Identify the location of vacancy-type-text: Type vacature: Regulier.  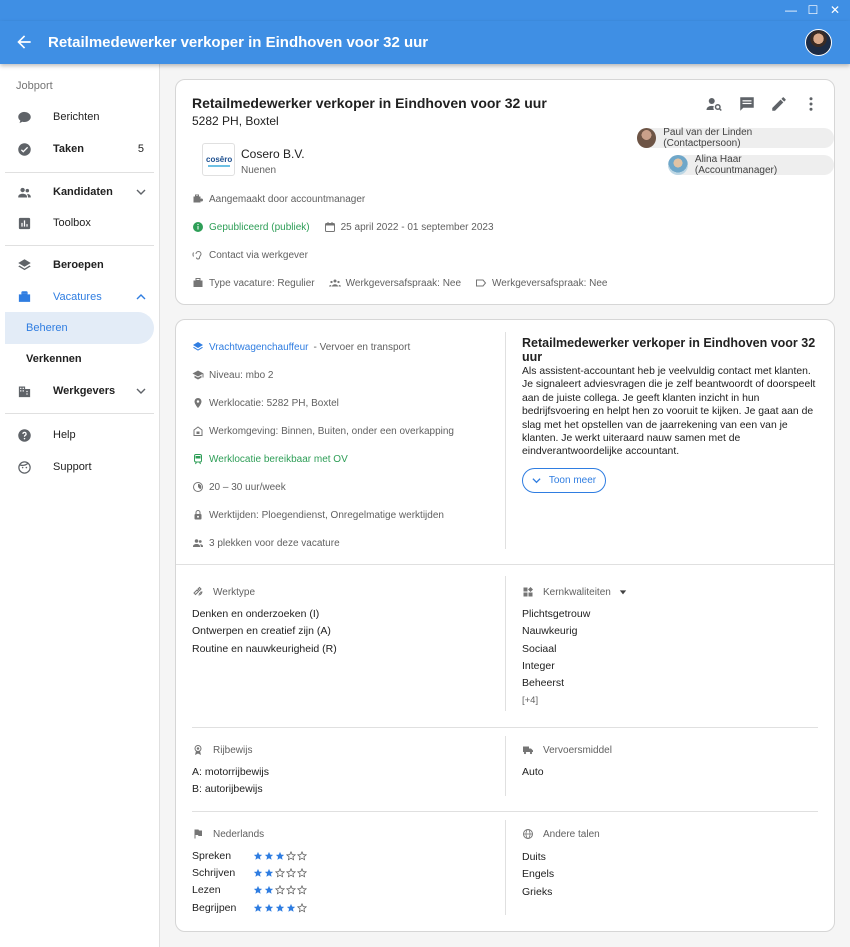
(262, 283).